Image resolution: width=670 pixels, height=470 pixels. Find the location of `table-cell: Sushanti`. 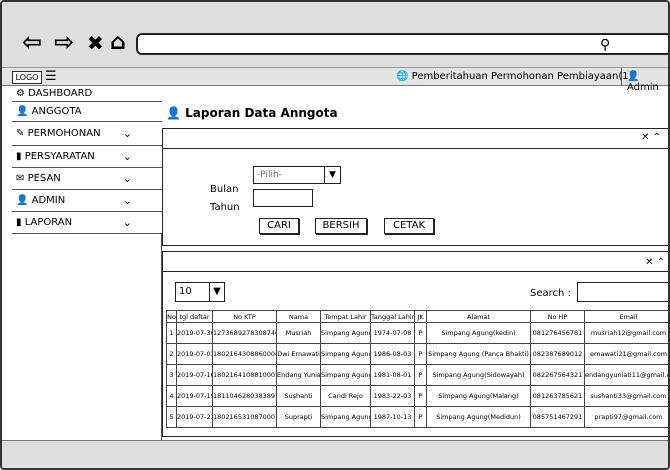

table-cell: Sushanti is located at coordinates (298, 396).